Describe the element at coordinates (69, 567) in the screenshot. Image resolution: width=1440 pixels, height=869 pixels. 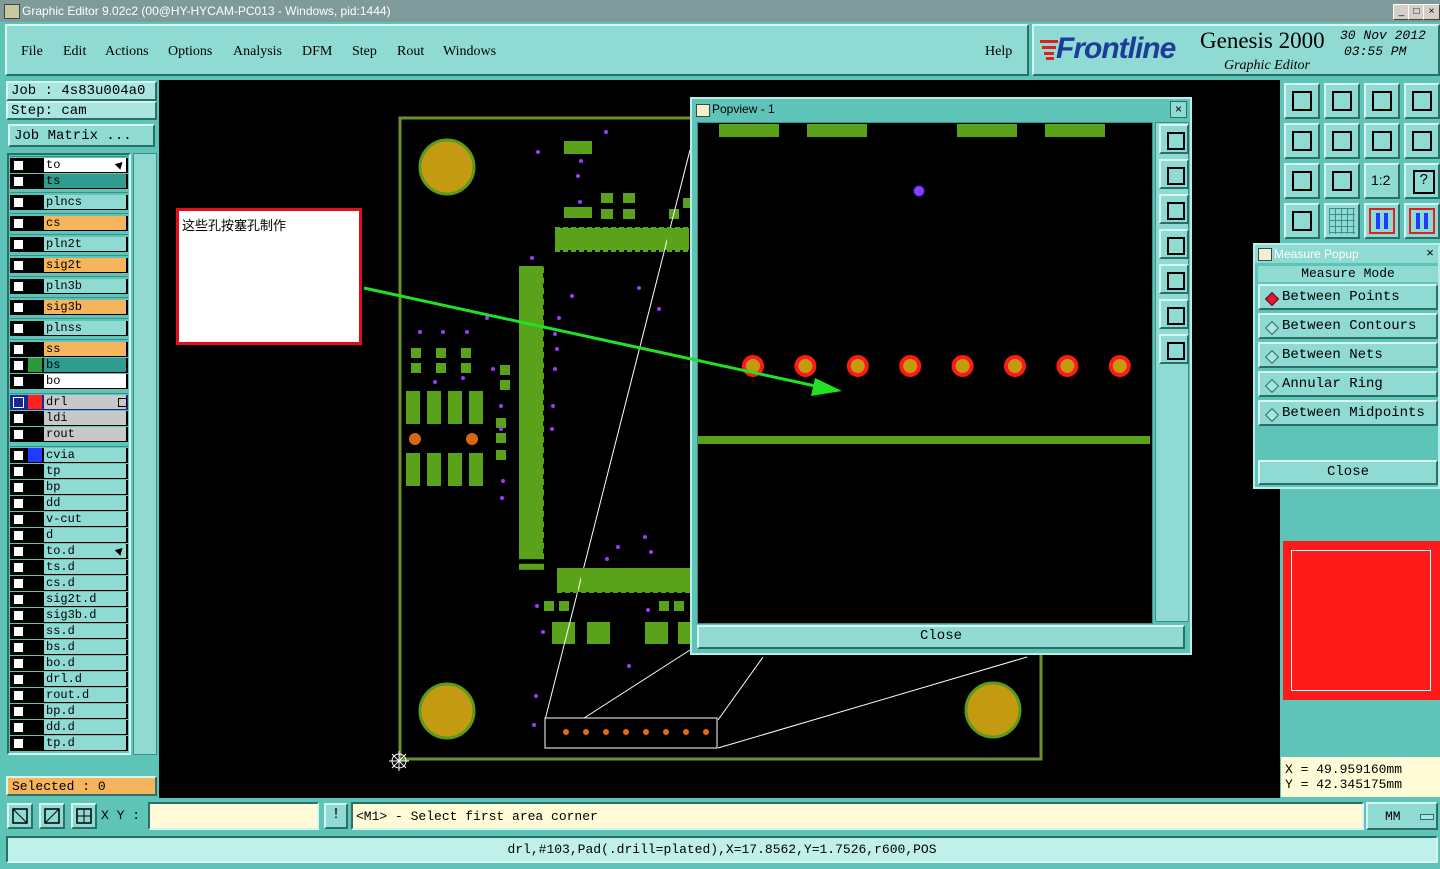
I see `layer-row-ts-d: ts.d` at that location.